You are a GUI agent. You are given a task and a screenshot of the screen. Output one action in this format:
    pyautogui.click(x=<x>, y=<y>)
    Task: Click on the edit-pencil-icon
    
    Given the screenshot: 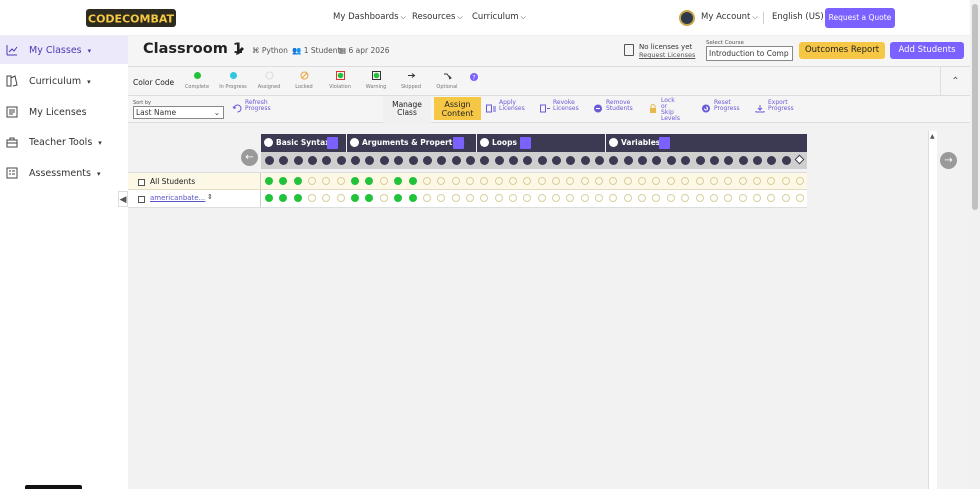 What is the action you would take?
    pyautogui.click(x=240, y=51)
    